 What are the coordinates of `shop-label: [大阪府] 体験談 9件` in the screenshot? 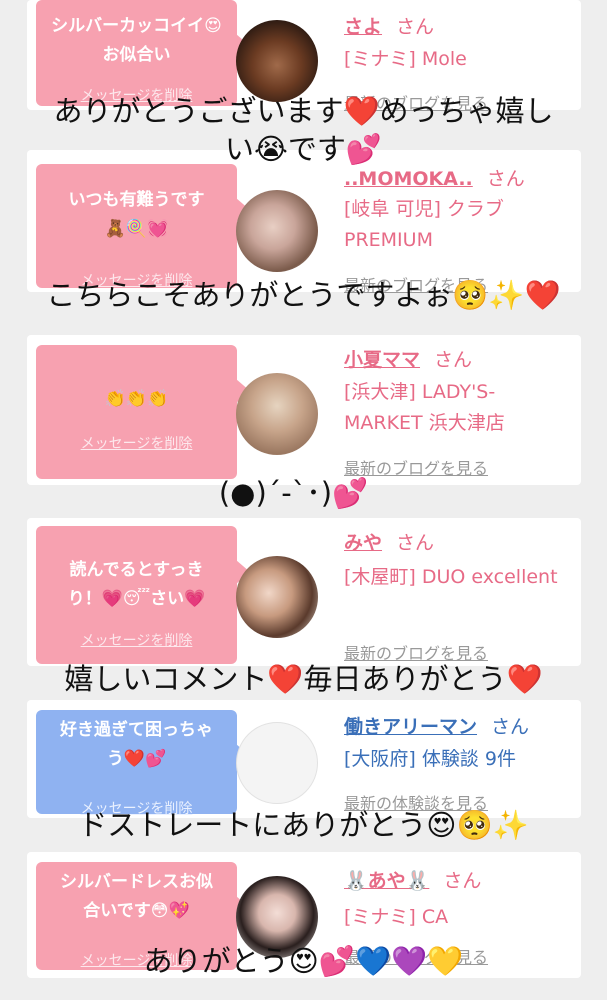 It's located at (430, 759).